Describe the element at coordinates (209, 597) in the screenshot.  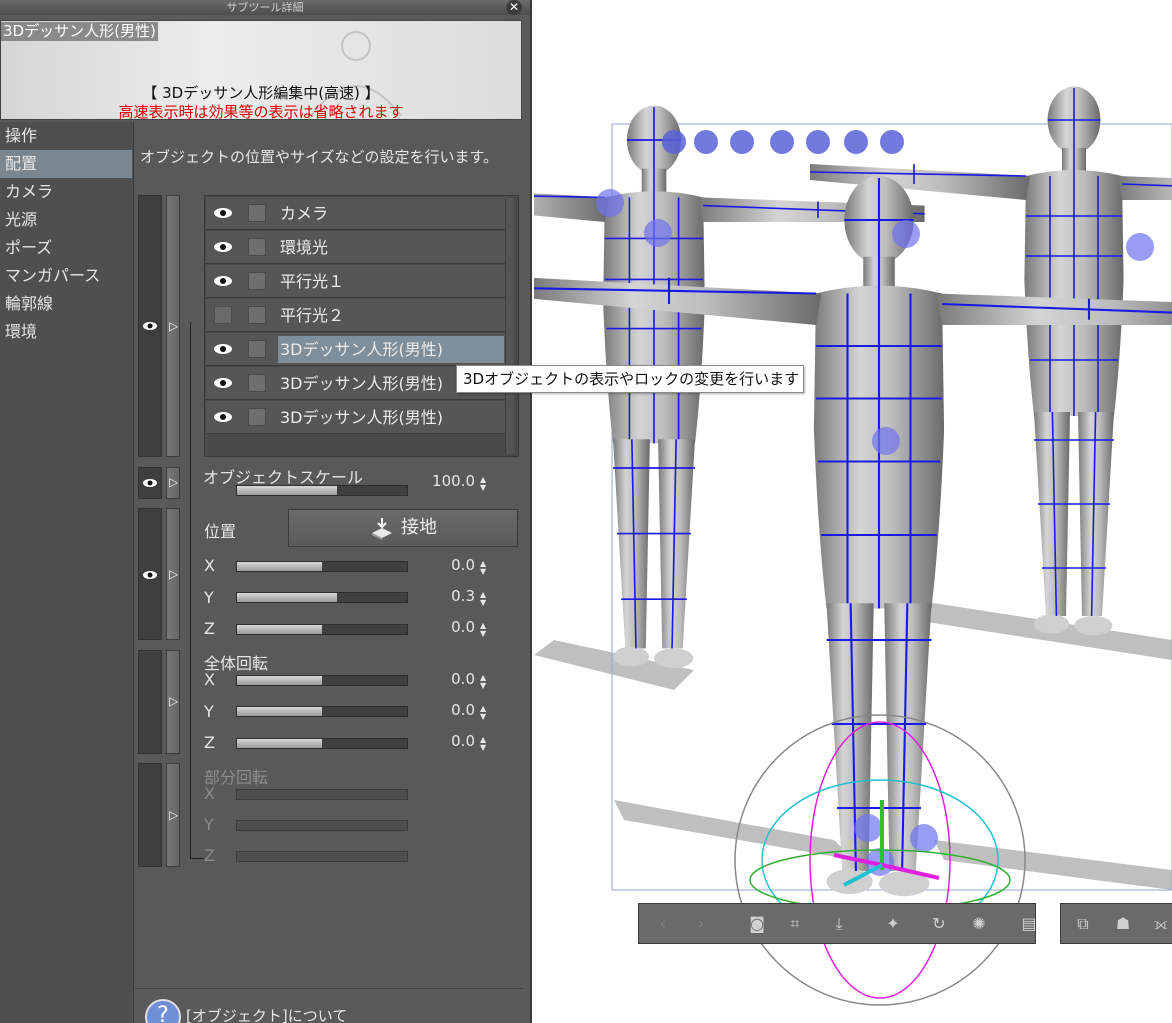
I see `position-y-label: Y` at that location.